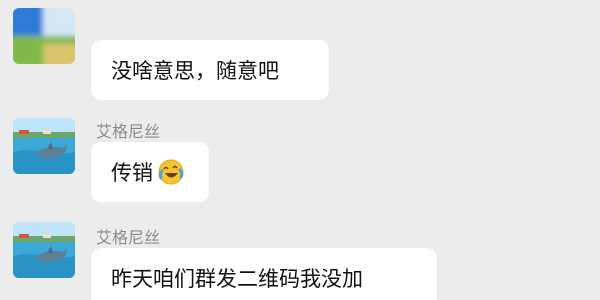 This screenshot has height=300, width=600. What do you see at coordinates (132, 173) in the screenshot?
I see `message-text: 传销` at bounding box center [132, 173].